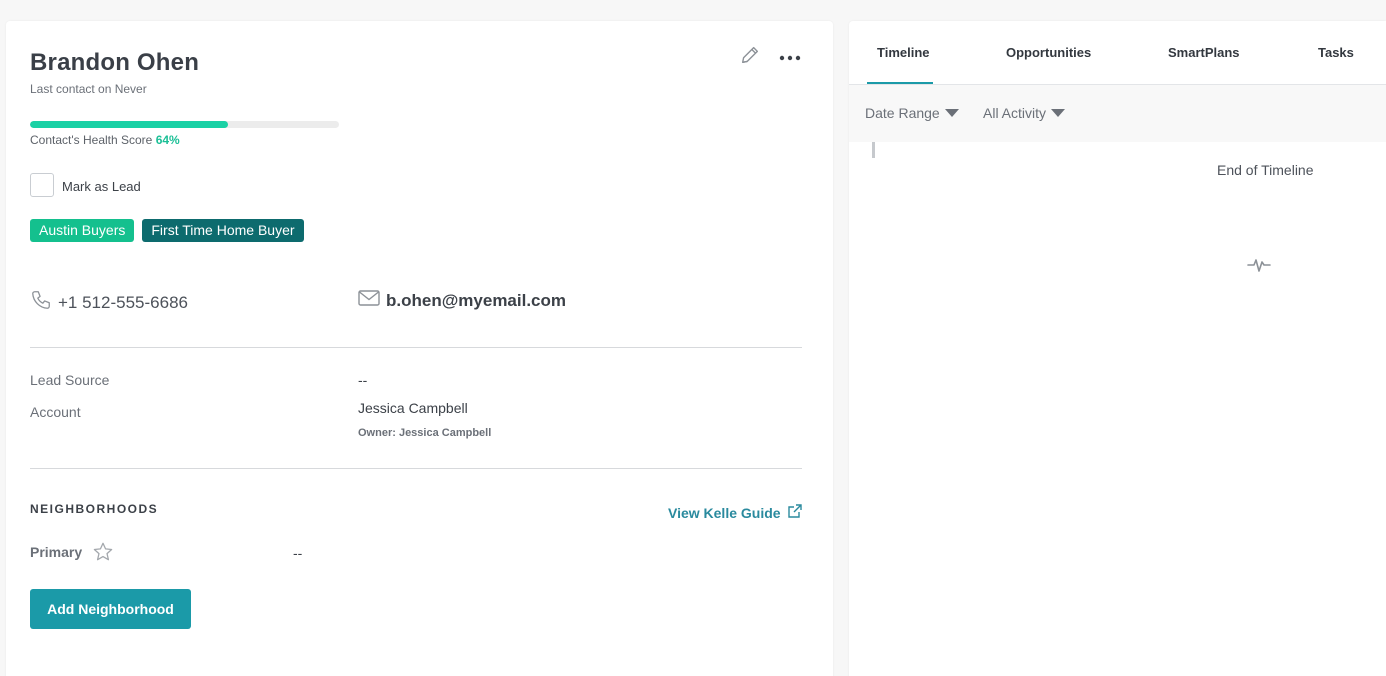 This screenshot has height=676, width=1386. Describe the element at coordinates (123, 302) in the screenshot. I see `phone-text: +1 512-555-6686` at that location.